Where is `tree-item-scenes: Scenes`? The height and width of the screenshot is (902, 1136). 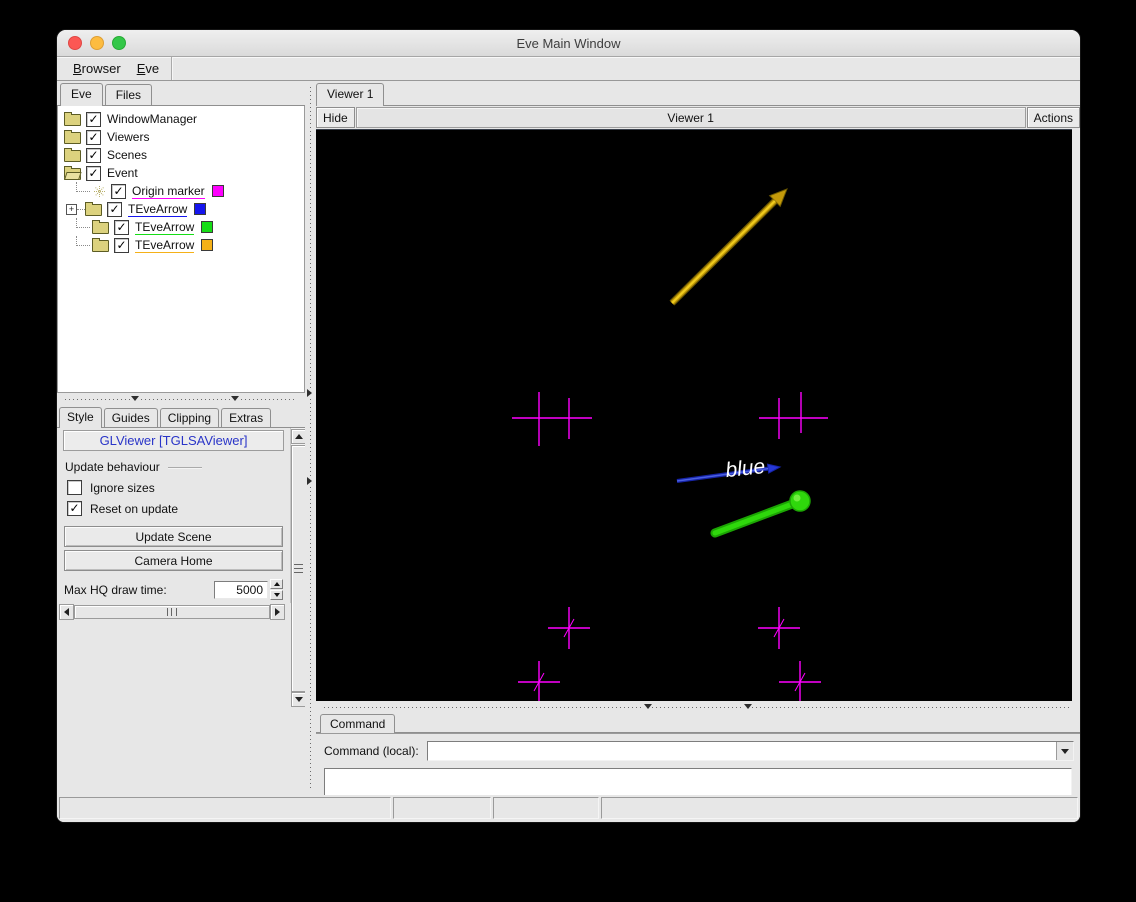 tree-item-scenes: Scenes is located at coordinates (181, 155).